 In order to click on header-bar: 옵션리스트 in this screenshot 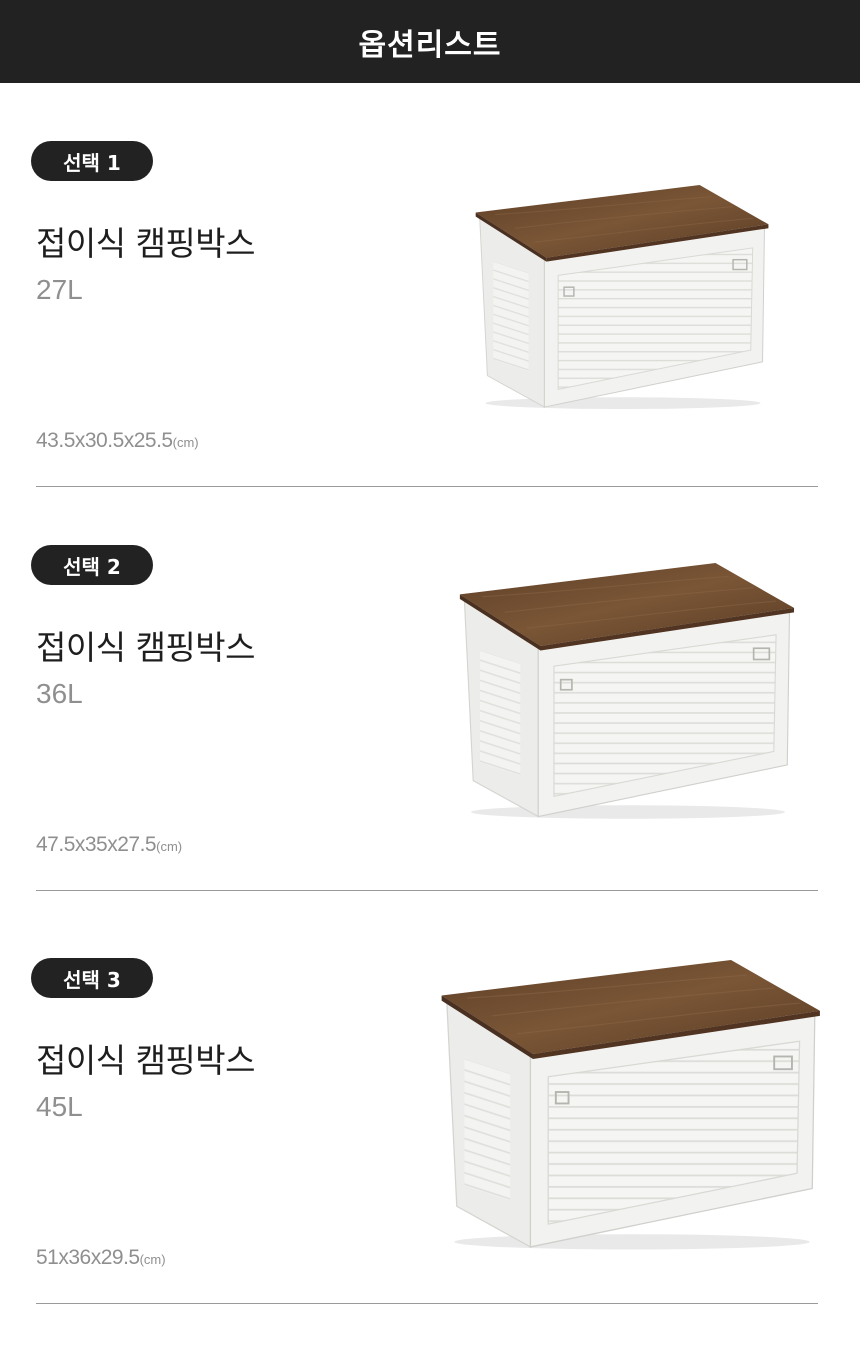, I will do `click(430, 41)`.